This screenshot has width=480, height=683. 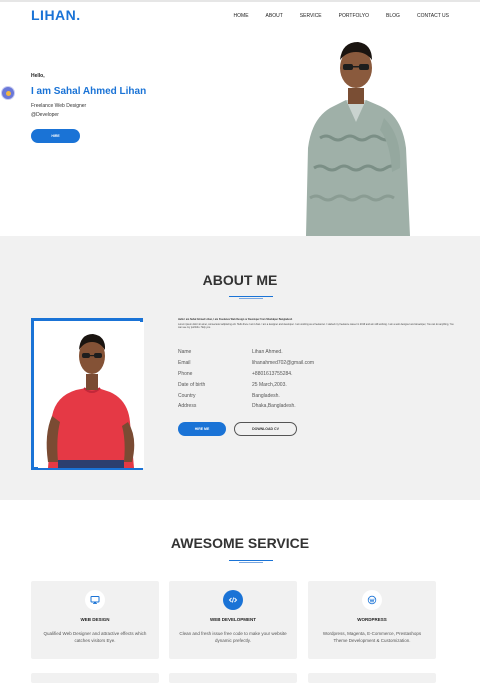 What do you see at coordinates (56, 15) in the screenshot?
I see `site-logo: LIHAN.` at bounding box center [56, 15].